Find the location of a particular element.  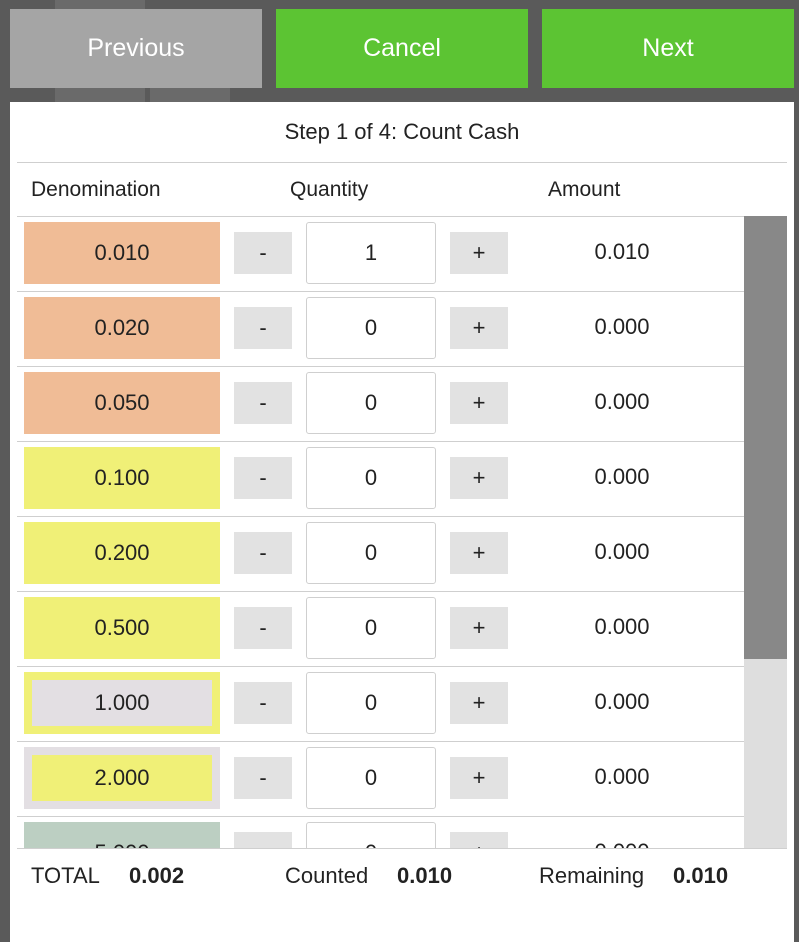

denomination-label: 0.020 is located at coordinates (122, 327).